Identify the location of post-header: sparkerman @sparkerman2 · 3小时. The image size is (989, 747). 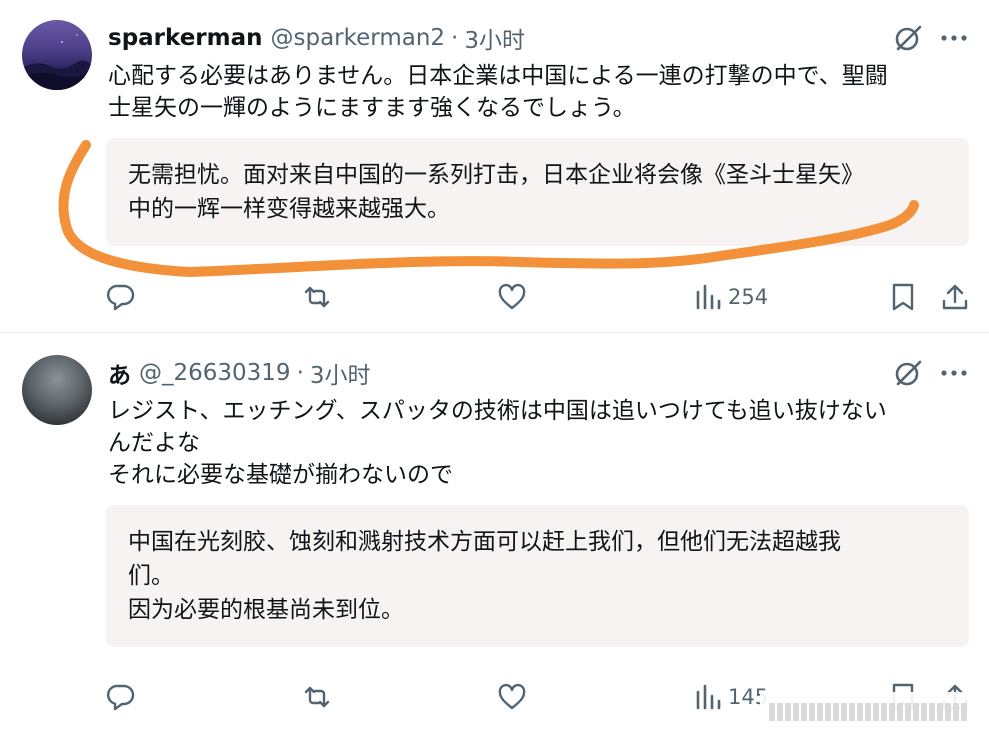
(316, 38).